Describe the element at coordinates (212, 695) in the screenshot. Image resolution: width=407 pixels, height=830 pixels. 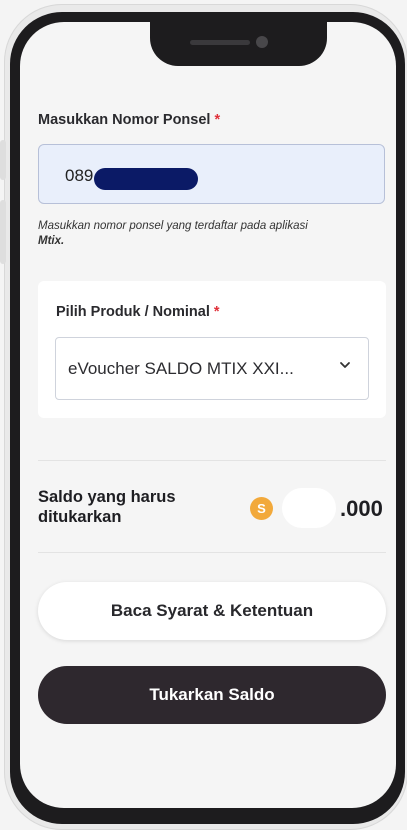
I see `redeem-button: Tukarkan Saldo` at that location.